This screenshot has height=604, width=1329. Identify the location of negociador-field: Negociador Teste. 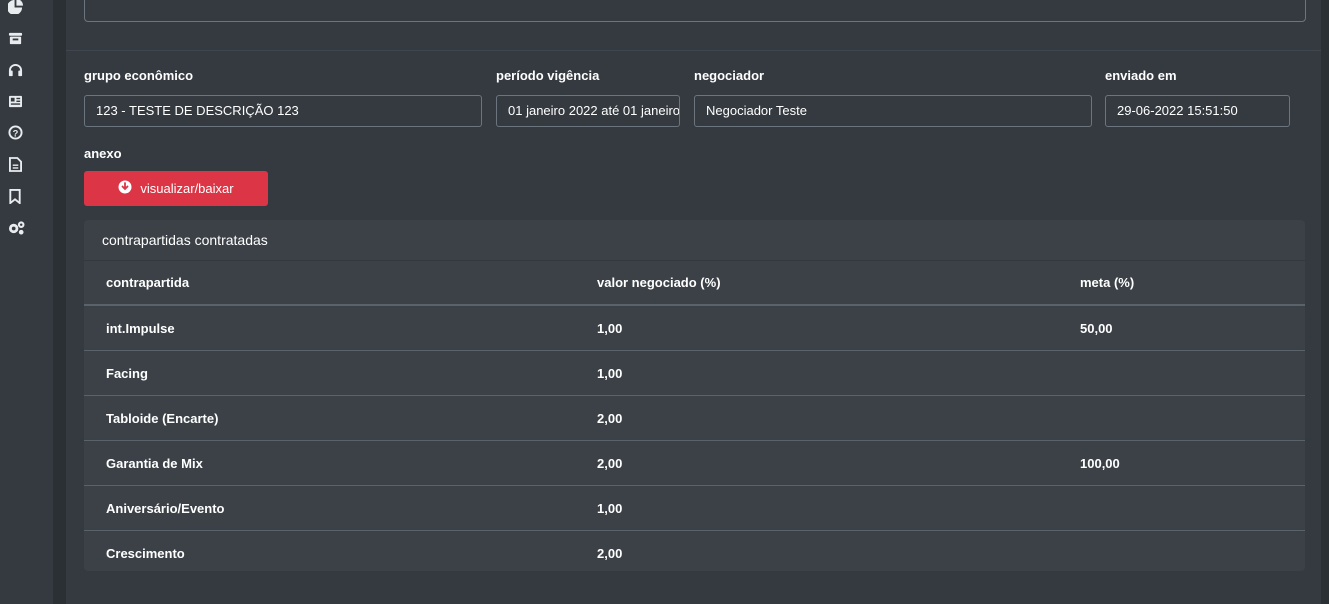
(893, 111).